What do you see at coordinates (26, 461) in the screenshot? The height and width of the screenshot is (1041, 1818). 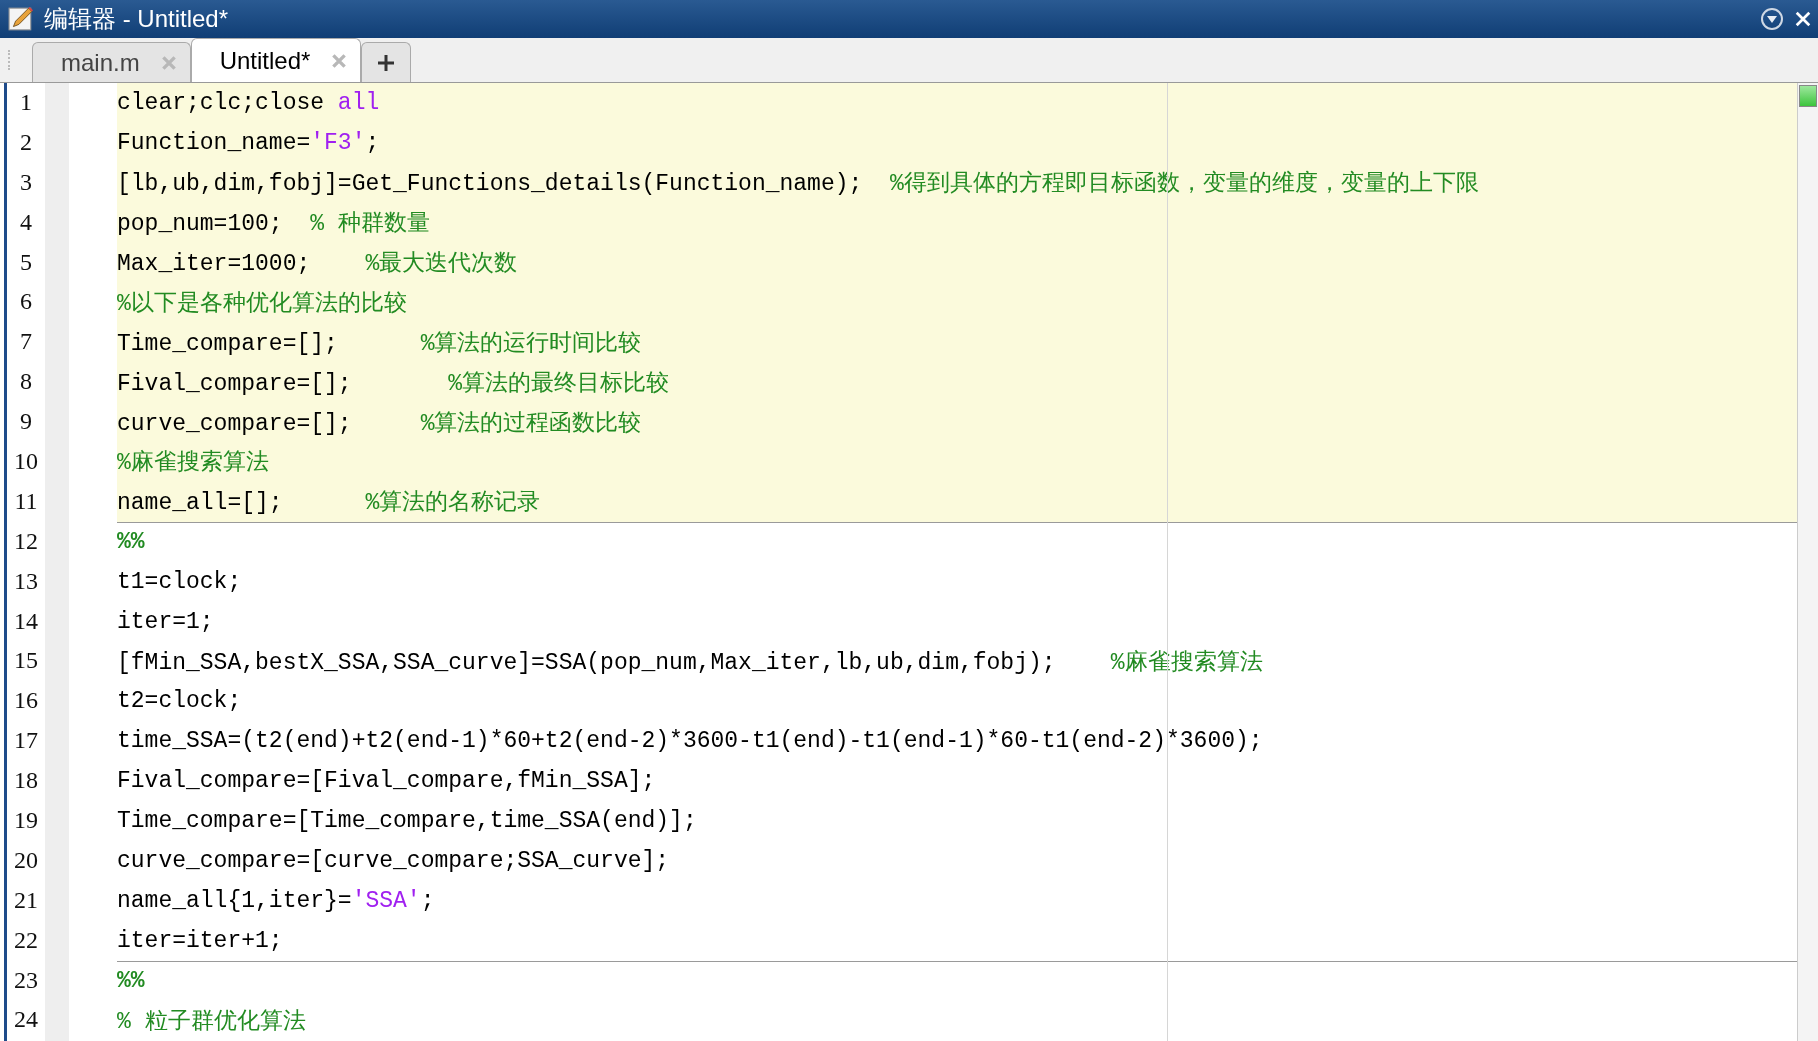 I see `line-number: 10` at bounding box center [26, 461].